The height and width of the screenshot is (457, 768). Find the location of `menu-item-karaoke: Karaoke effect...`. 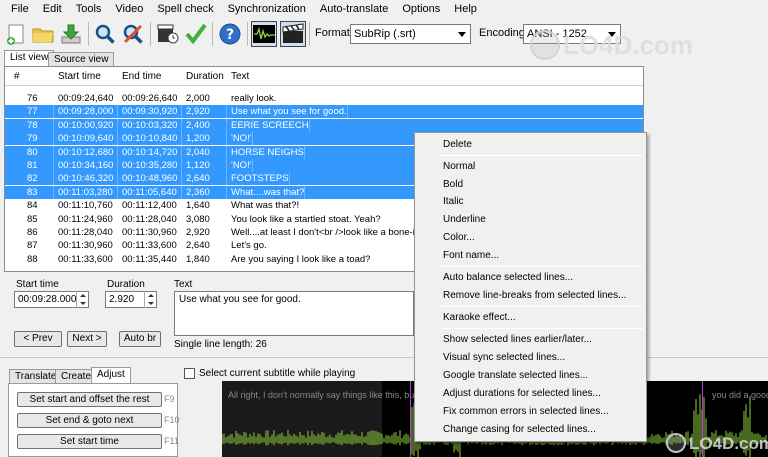

menu-item-karaoke: Karaoke effect... is located at coordinates (530, 317).